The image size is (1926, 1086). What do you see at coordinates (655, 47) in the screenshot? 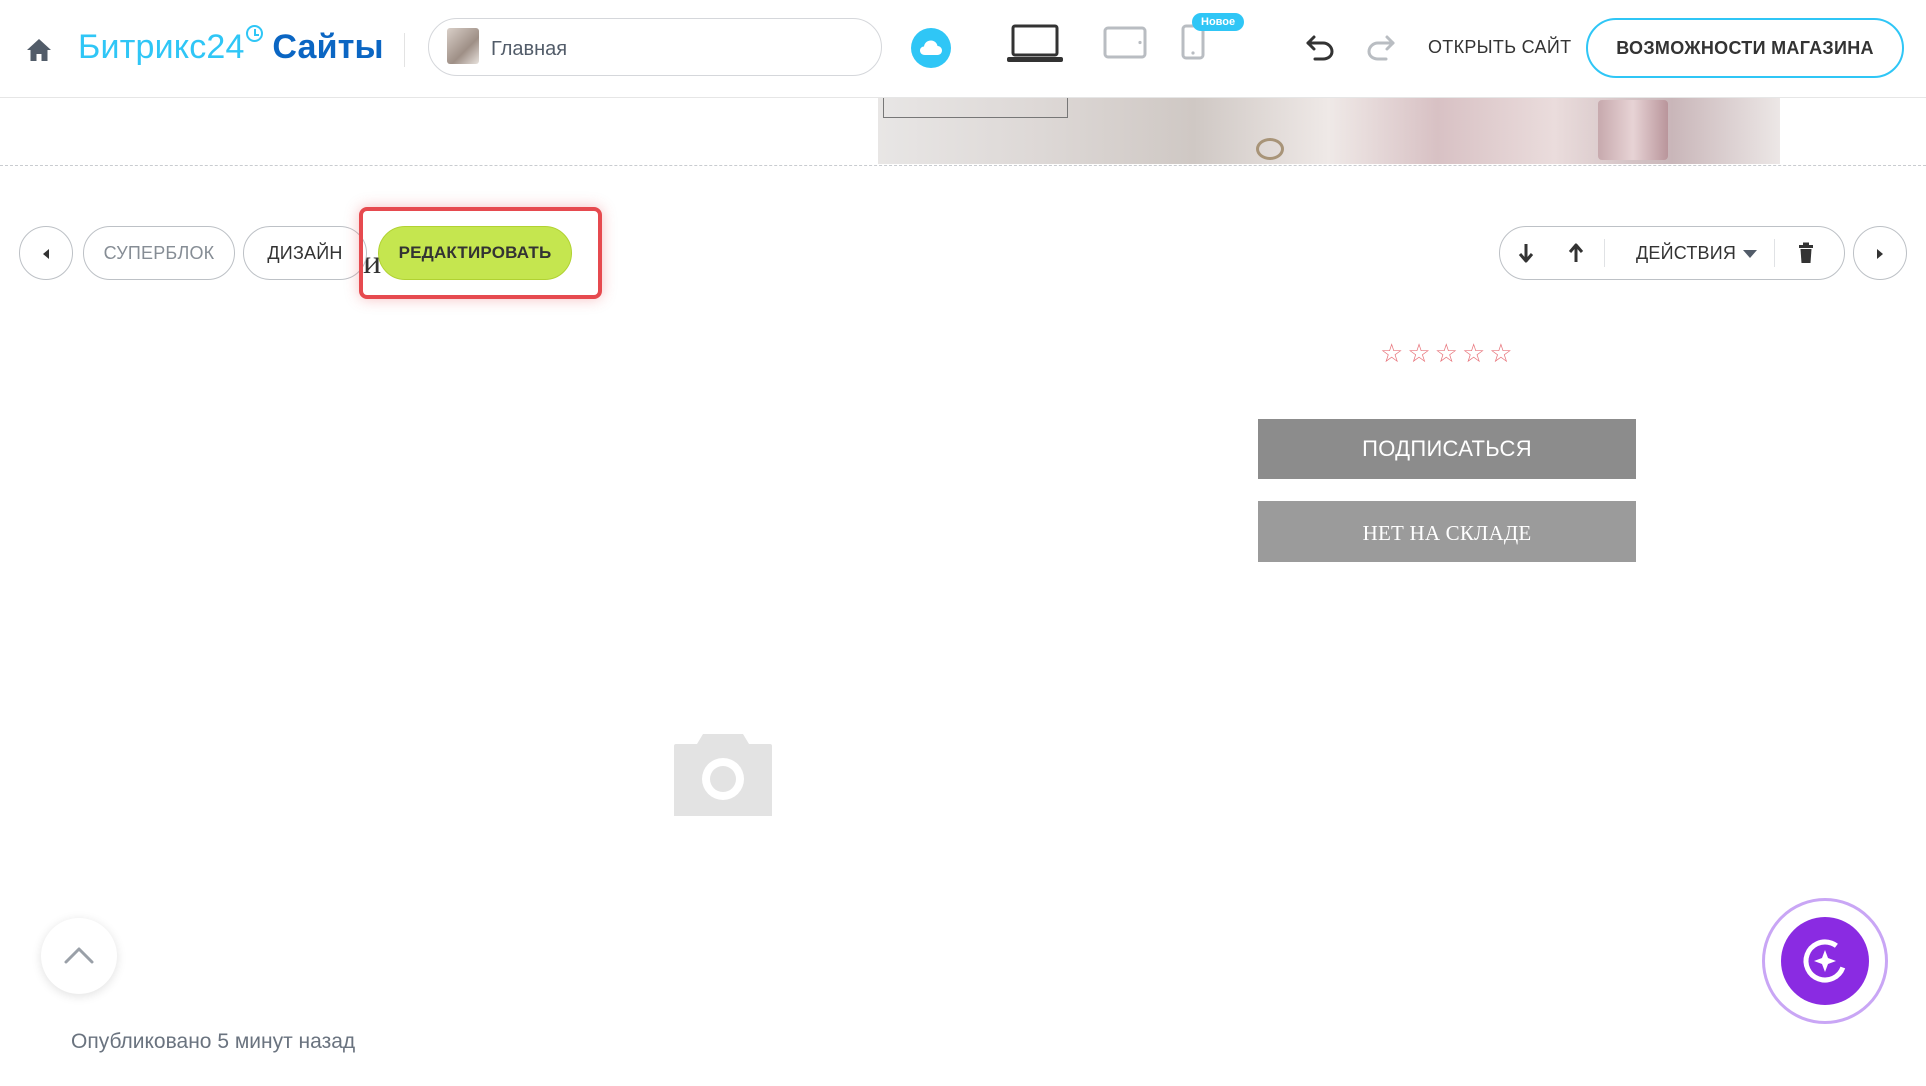
I see `page-selector: Главная` at bounding box center [655, 47].